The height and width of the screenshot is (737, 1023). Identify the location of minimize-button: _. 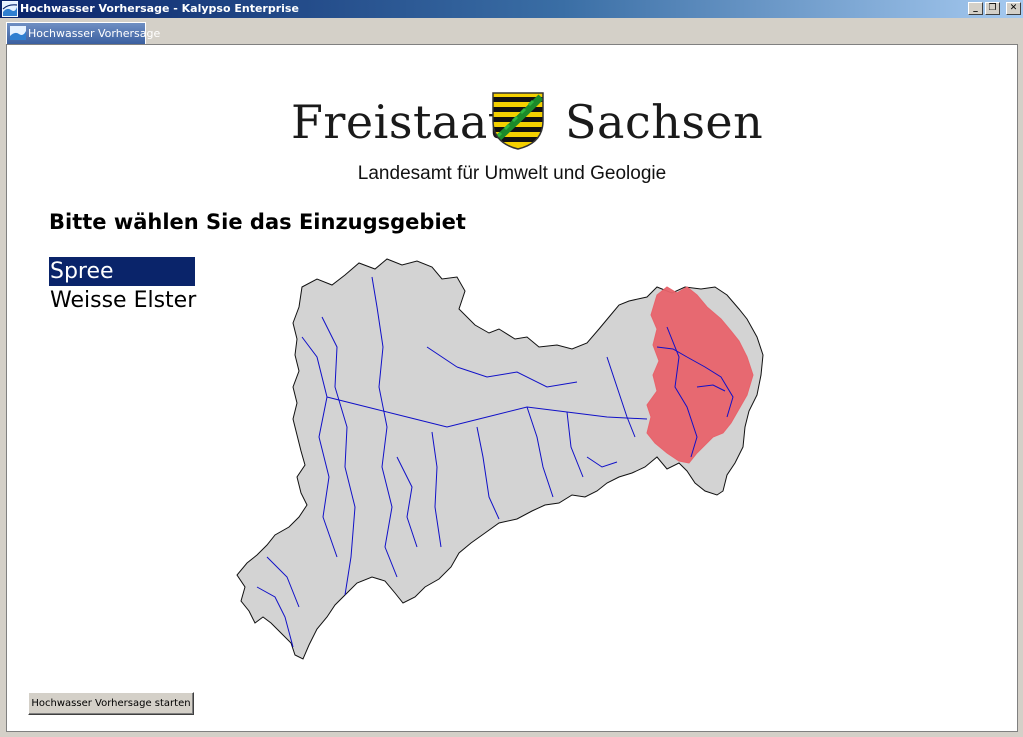
(975, 8).